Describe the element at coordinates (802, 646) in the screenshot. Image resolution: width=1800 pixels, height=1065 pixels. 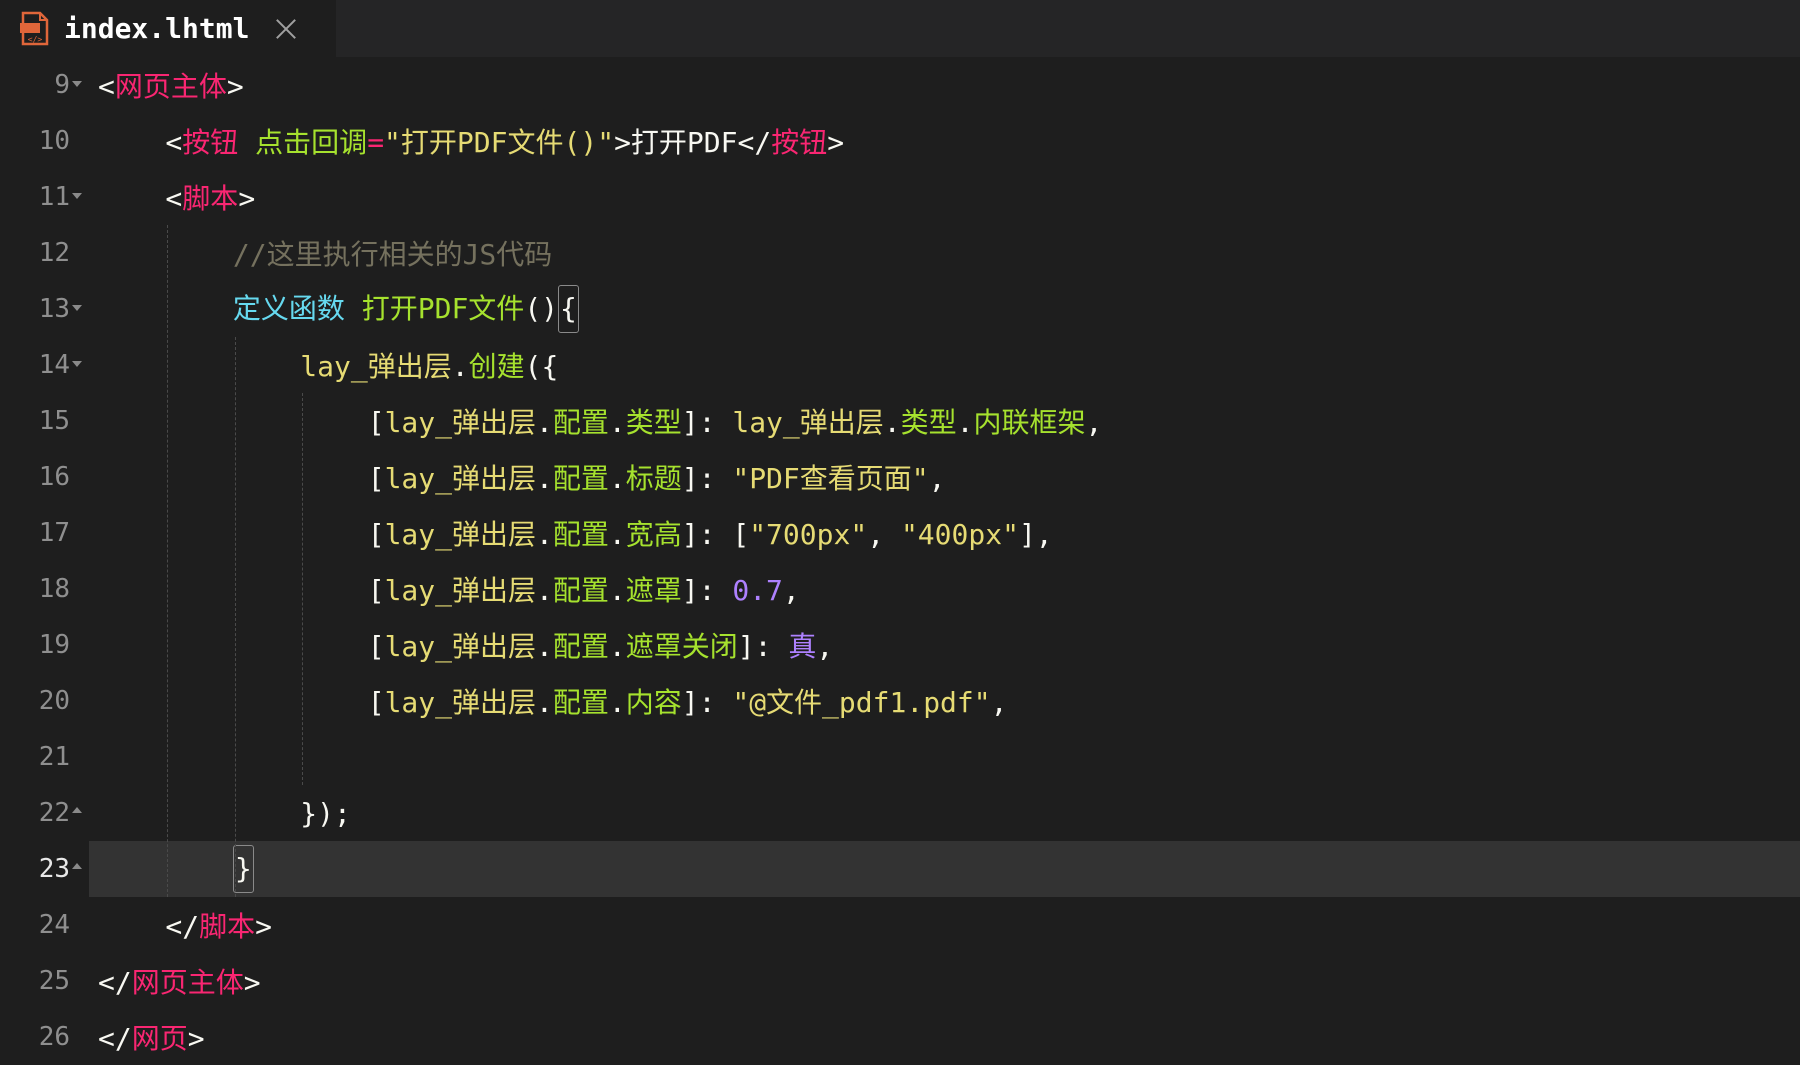
I see `code-token: 真` at that location.